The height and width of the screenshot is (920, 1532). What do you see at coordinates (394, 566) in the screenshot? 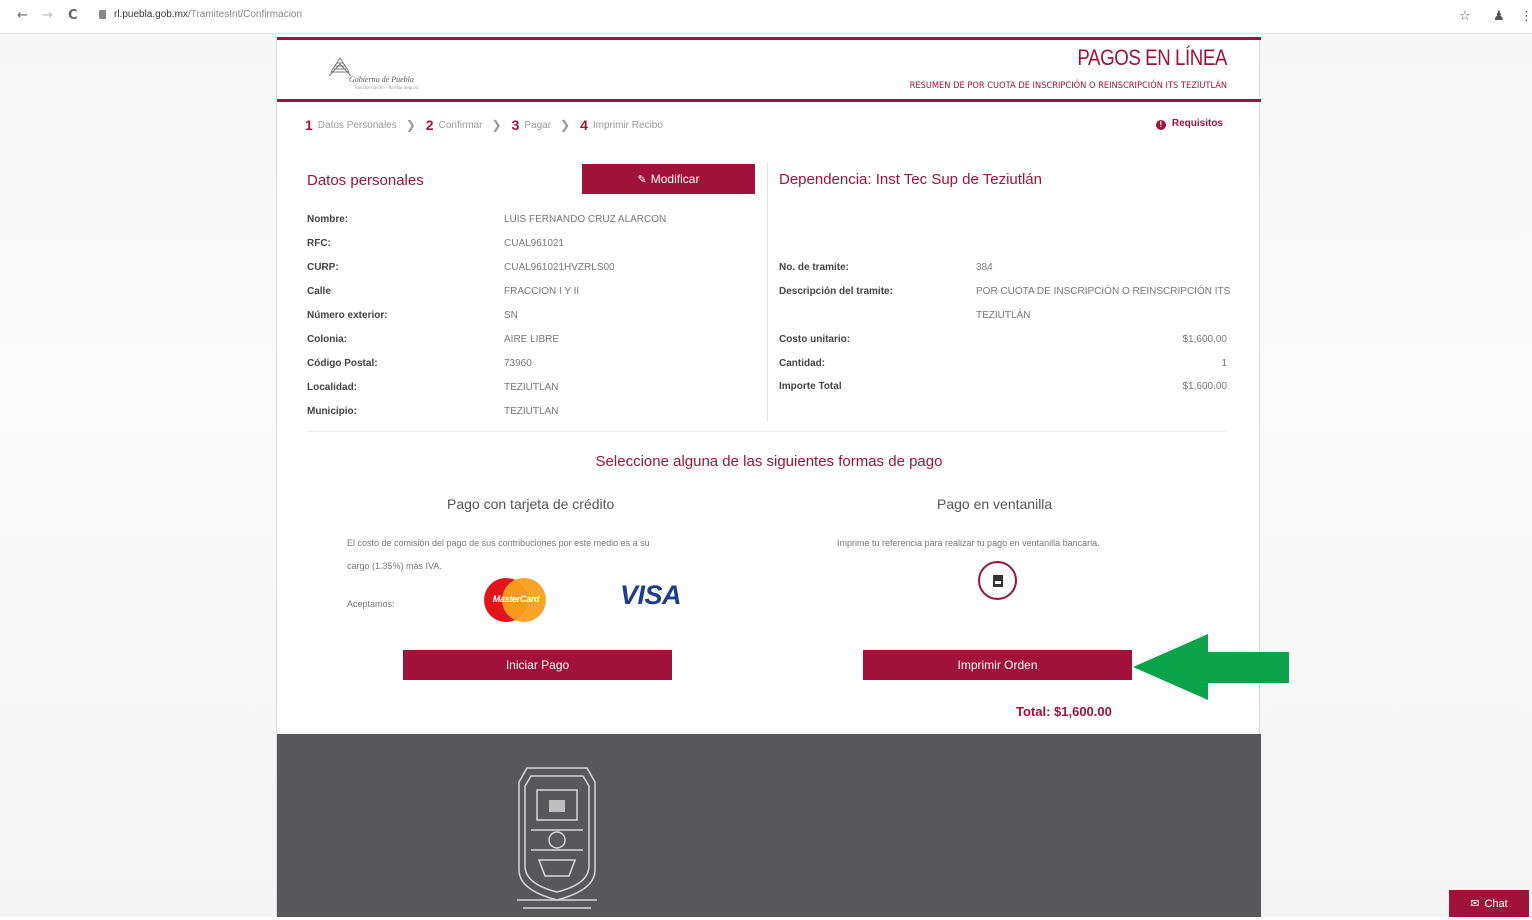
I see `card-payment-text-2: cargo (1.35%) más IVA.` at bounding box center [394, 566].